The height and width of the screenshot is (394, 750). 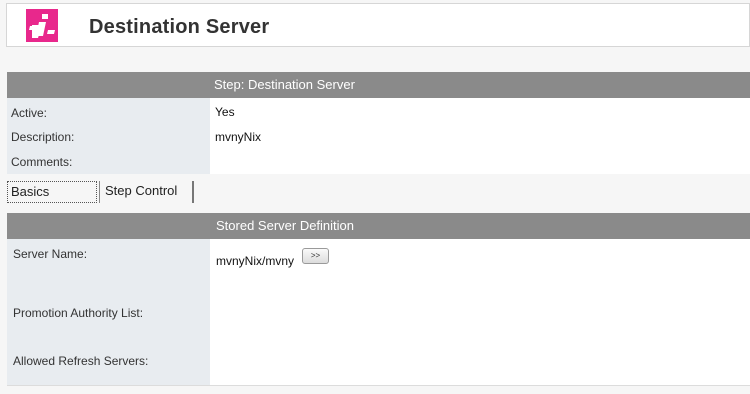 I want to click on page-title: Destination Server, so click(x=179, y=27).